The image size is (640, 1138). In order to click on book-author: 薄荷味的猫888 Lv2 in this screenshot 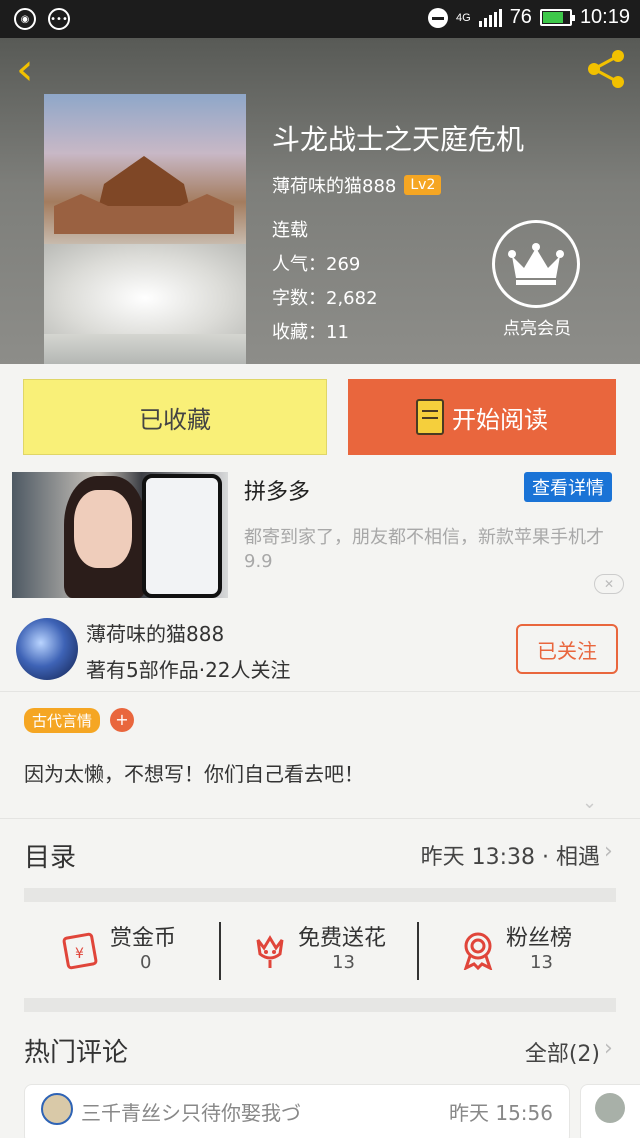, I will do `click(357, 185)`.